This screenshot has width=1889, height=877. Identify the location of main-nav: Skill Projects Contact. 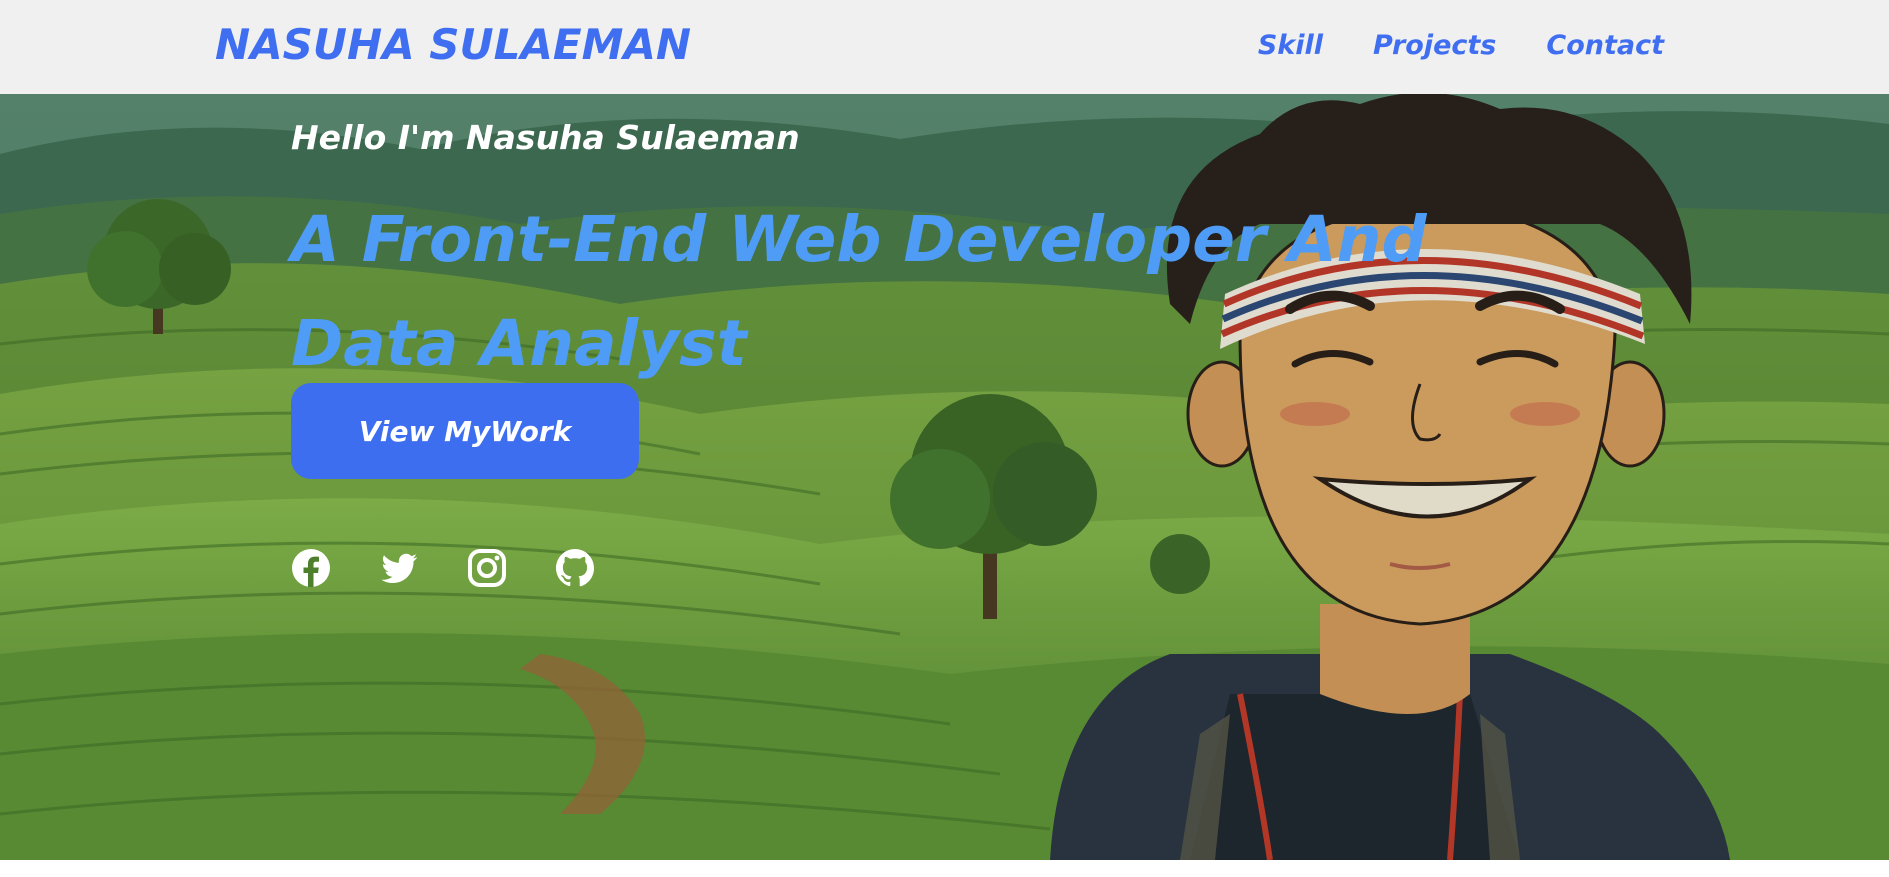
(1461, 45).